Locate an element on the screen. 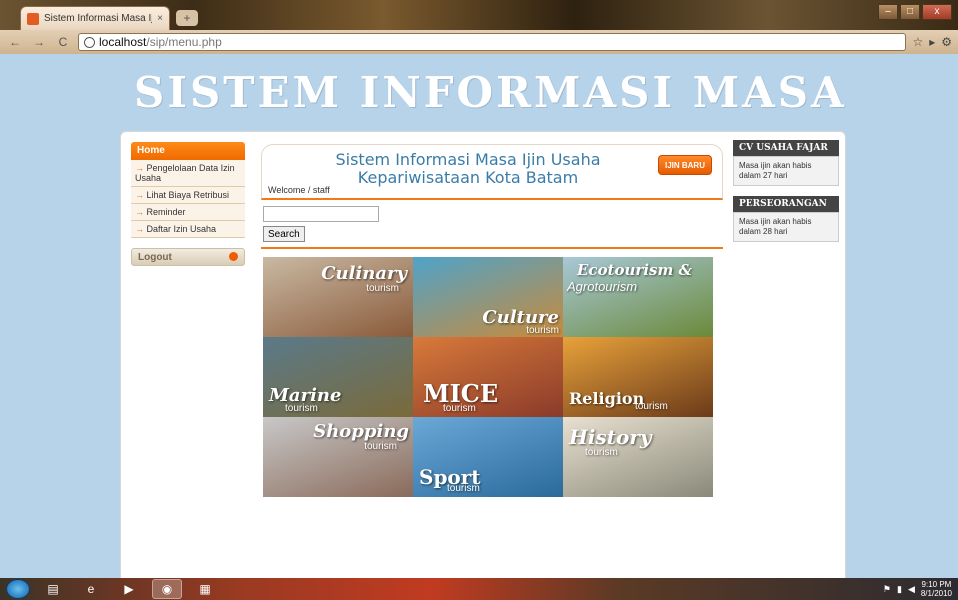 The width and height of the screenshot is (958, 600). start-button is located at coordinates (18, 589).